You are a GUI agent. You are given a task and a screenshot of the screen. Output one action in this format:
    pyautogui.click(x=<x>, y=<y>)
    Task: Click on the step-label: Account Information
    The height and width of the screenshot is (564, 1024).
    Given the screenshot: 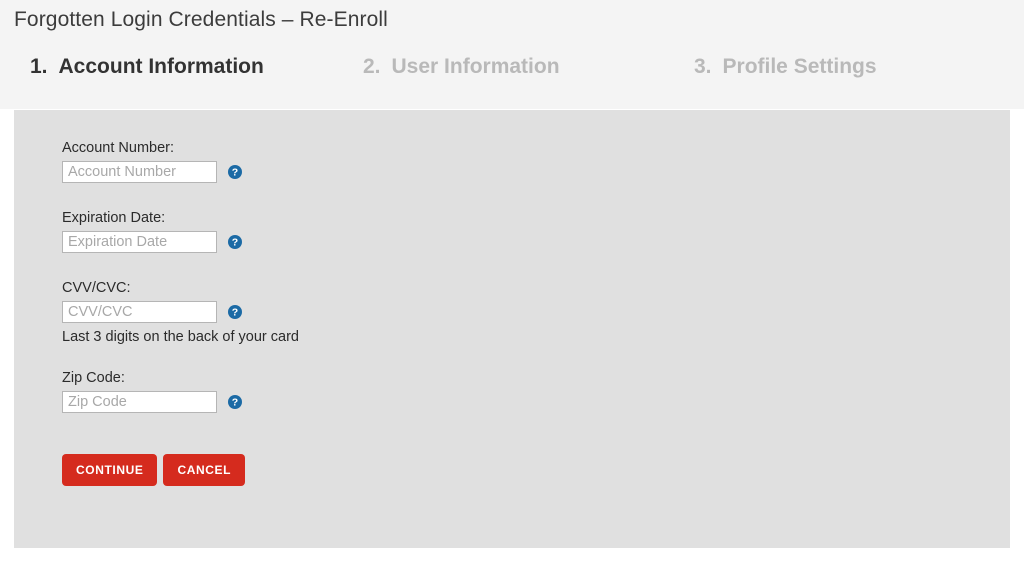 What is the action you would take?
    pyautogui.click(x=161, y=66)
    